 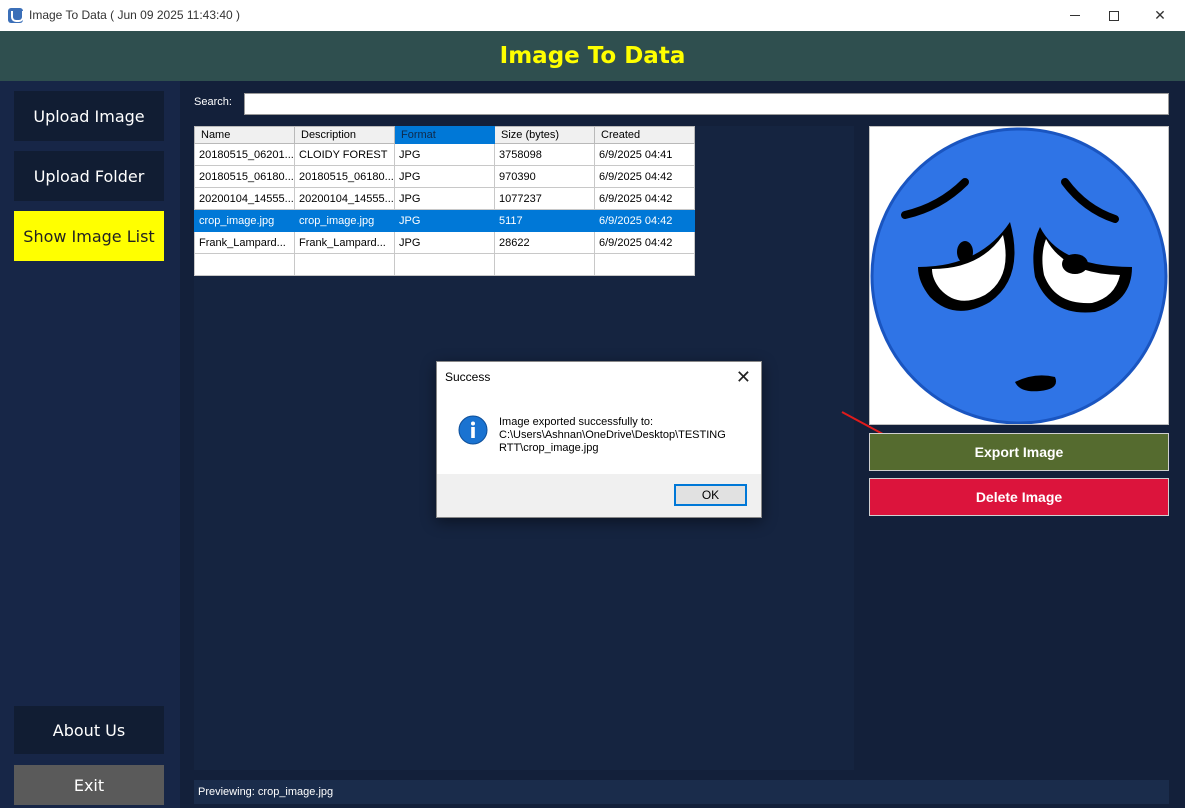 I want to click on search-input, so click(x=706, y=104).